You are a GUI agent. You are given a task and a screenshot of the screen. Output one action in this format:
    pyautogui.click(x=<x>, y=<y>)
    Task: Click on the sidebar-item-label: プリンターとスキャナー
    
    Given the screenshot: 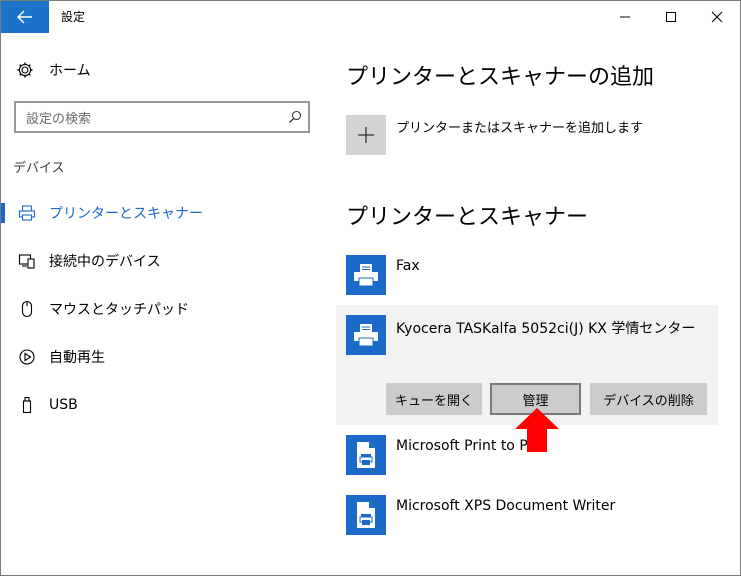 What is the action you would take?
    pyautogui.click(x=126, y=214)
    